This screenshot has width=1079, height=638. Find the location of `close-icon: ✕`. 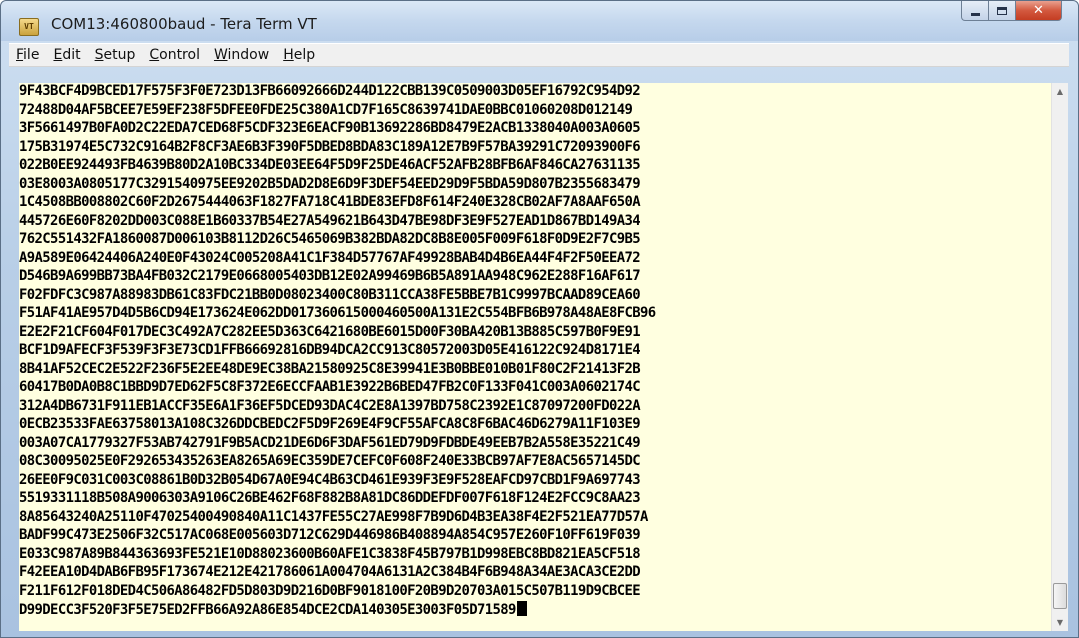

close-icon: ✕ is located at coordinates (1038, 10).